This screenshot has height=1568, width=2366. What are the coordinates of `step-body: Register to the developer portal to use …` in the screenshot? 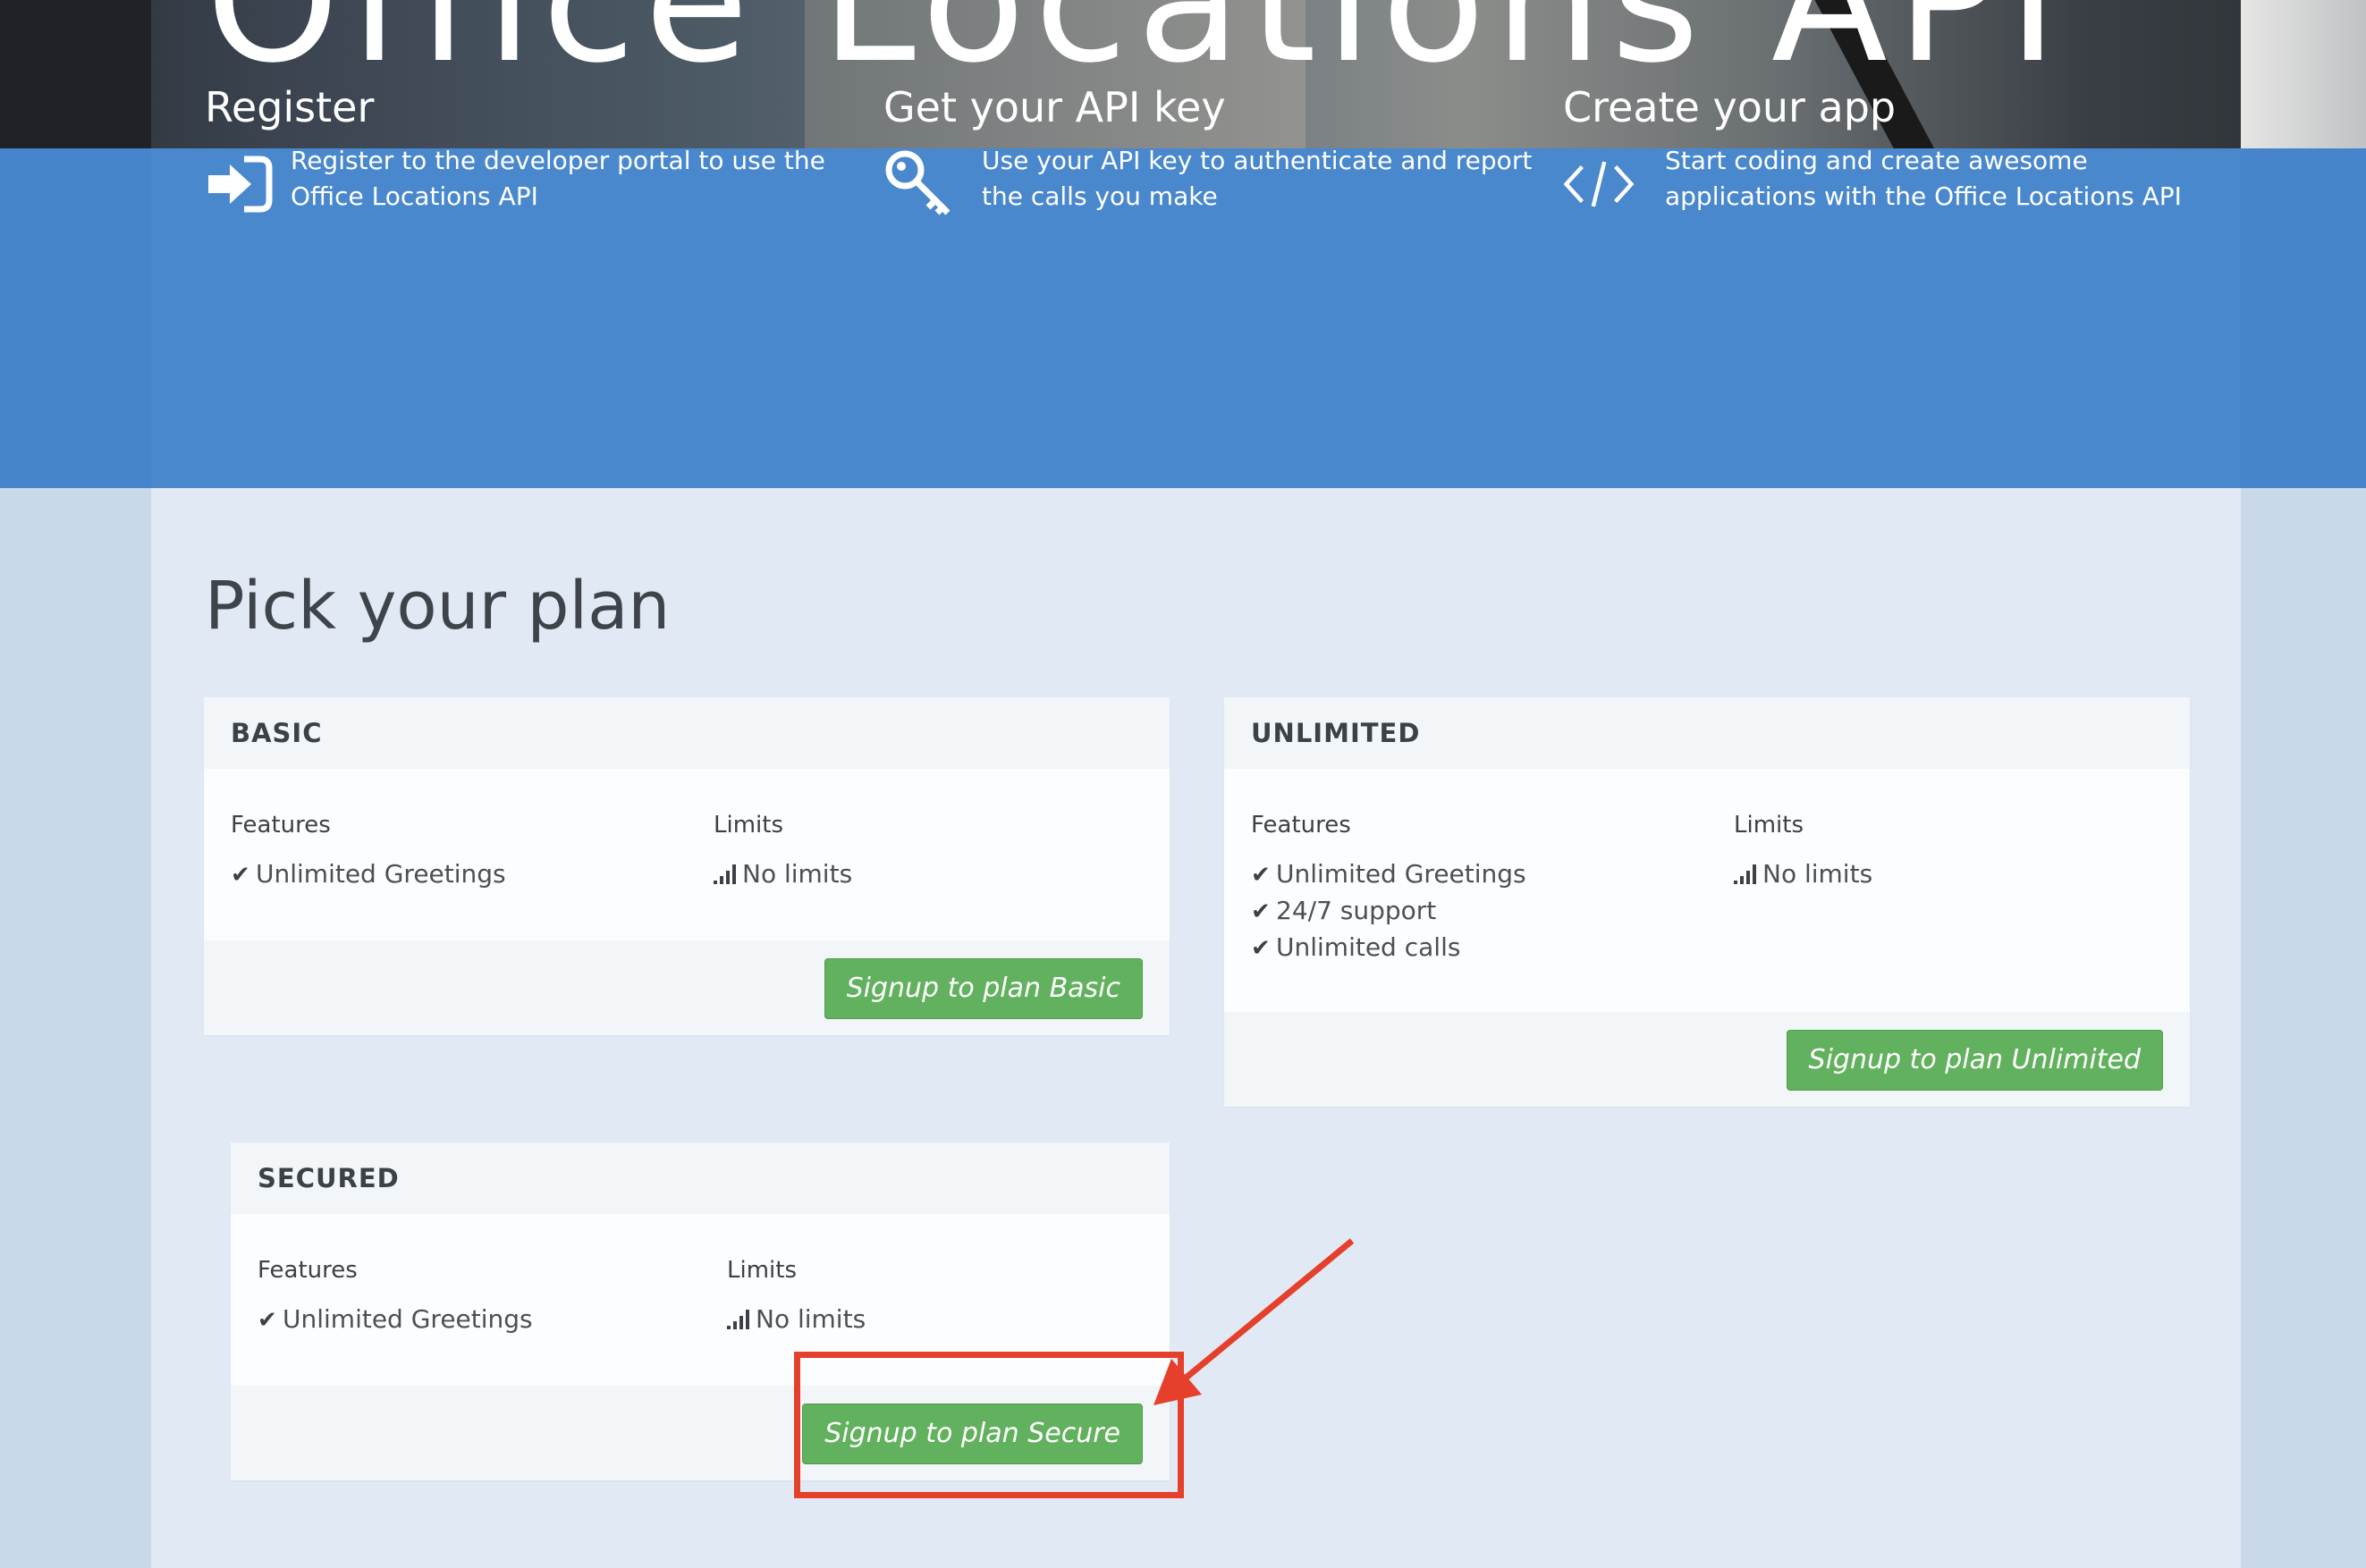 It's located at (535, 179).